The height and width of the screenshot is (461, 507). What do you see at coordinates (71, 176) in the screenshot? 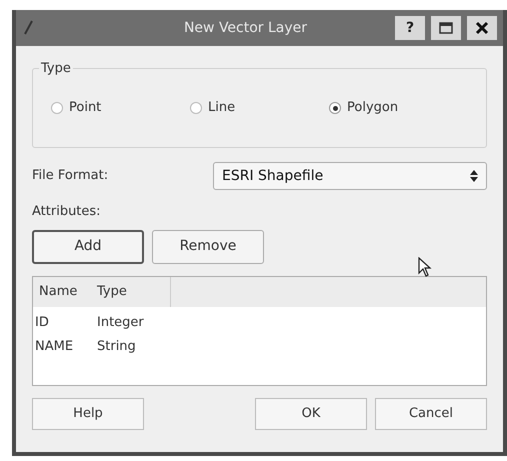
I see `field-label: File Format:` at bounding box center [71, 176].